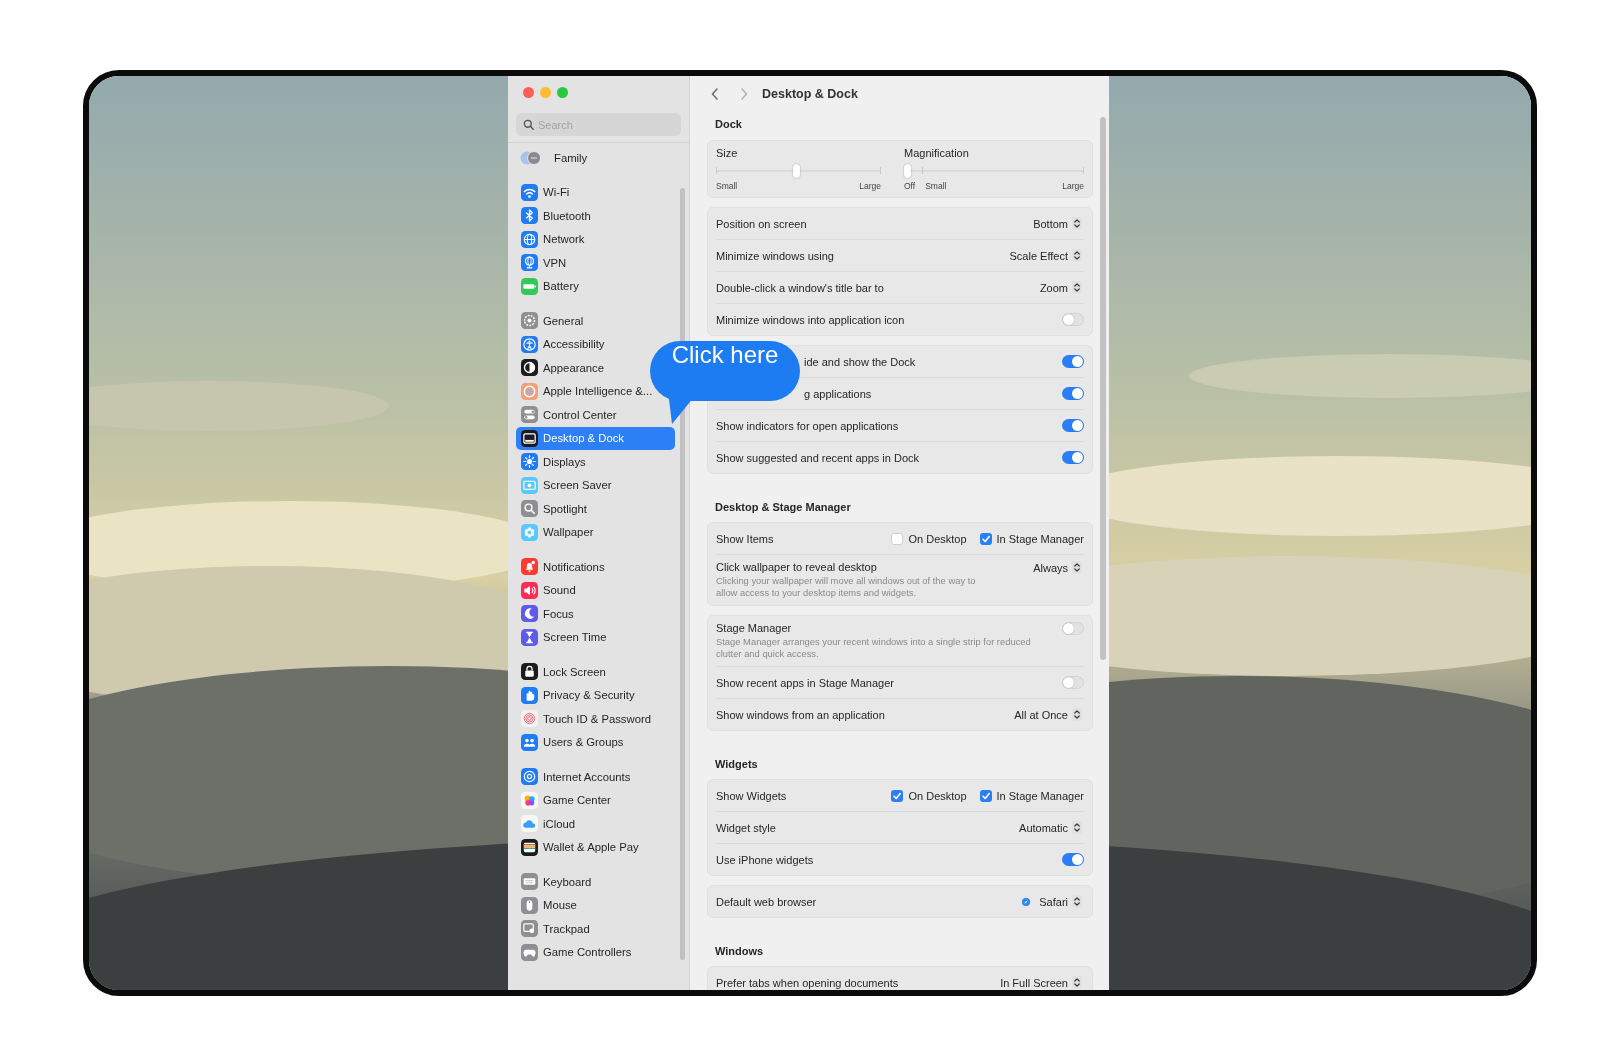  What do you see at coordinates (595, 438) in the screenshot?
I see `sidebar-item: Desktop & Dock` at bounding box center [595, 438].